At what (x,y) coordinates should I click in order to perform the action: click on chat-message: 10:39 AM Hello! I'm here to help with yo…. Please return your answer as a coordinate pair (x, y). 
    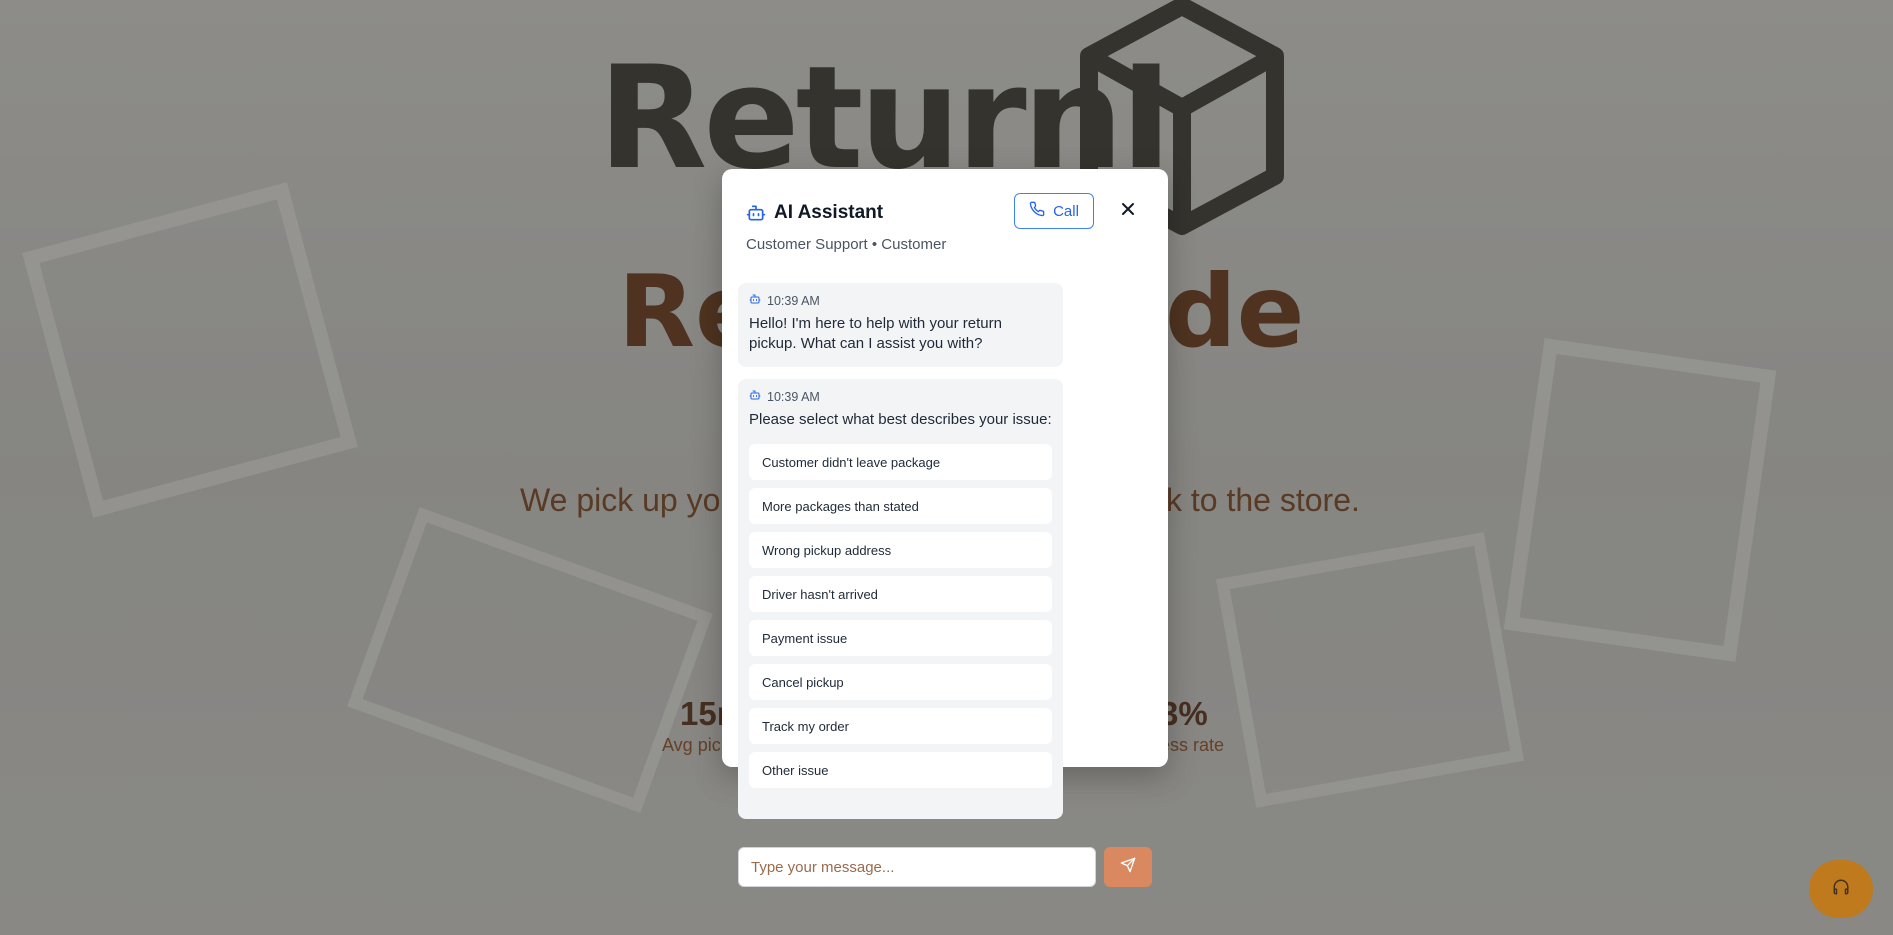
    Looking at the image, I should click on (900, 325).